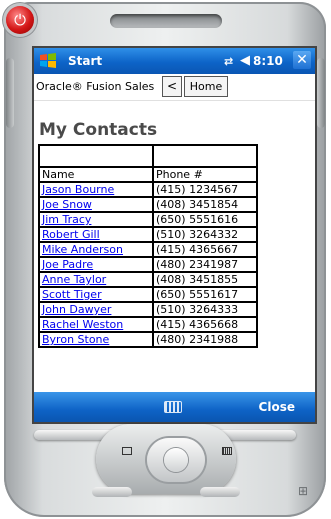 This screenshot has height=519, width=331. Describe the element at coordinates (78, 189) in the screenshot. I see `contact-link: Jason Bourne` at that location.